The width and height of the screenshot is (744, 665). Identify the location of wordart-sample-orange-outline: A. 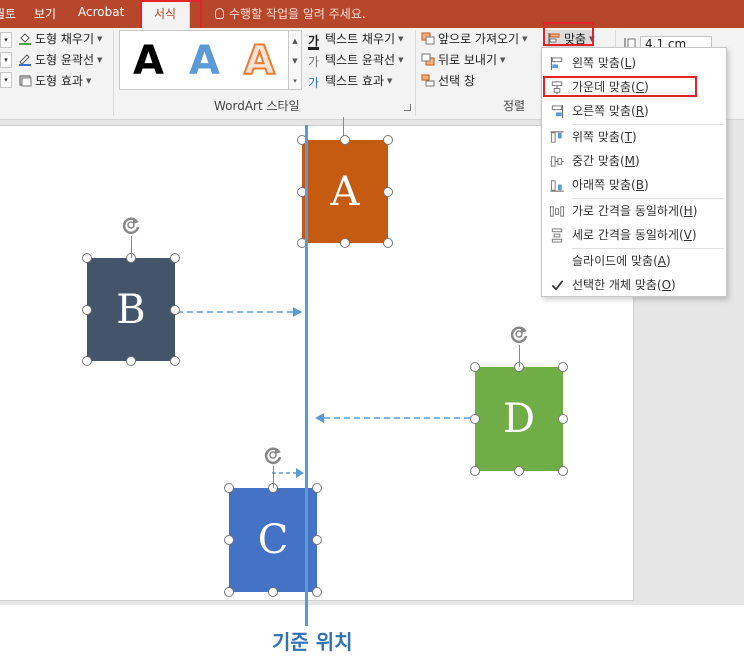
(259, 61).